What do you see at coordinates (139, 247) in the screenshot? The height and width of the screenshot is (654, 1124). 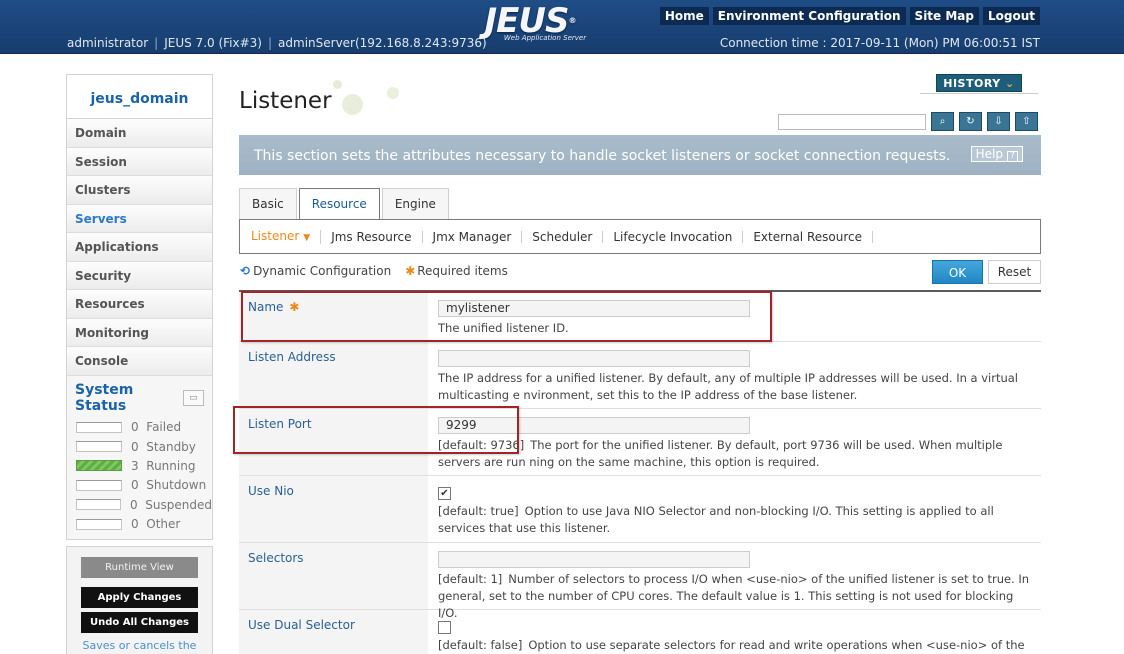 I see `sidebar-item-applications: Applications` at bounding box center [139, 247].